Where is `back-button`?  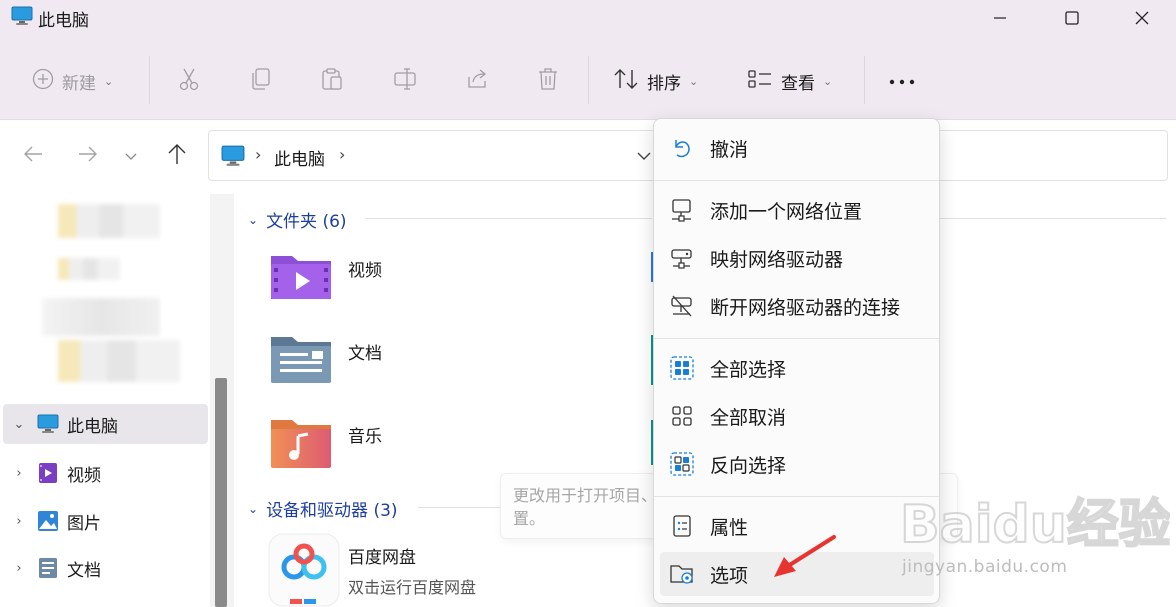
back-button is located at coordinates (33, 156).